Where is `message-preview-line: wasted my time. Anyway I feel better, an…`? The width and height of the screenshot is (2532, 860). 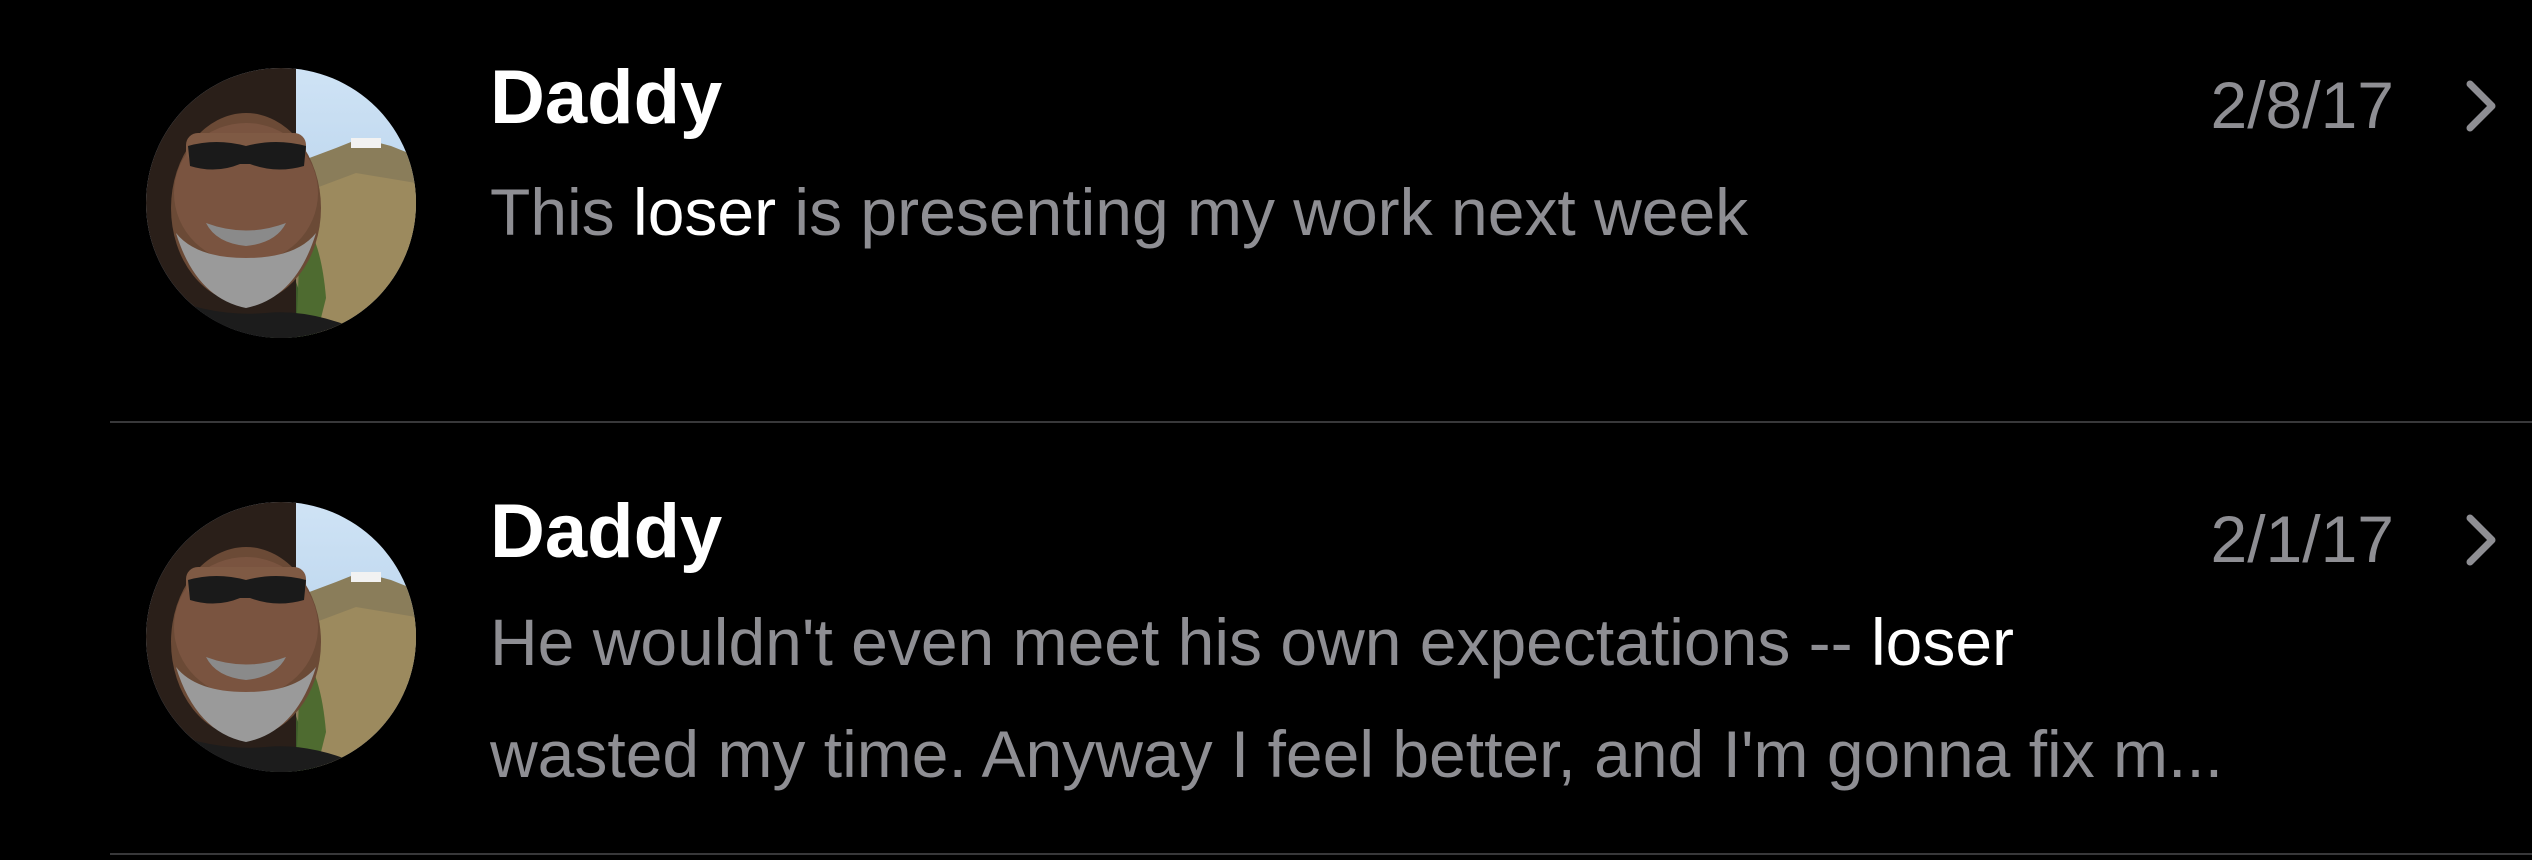
message-preview-line: wasted my time. Anyway I feel better, an… is located at coordinates (1357, 754).